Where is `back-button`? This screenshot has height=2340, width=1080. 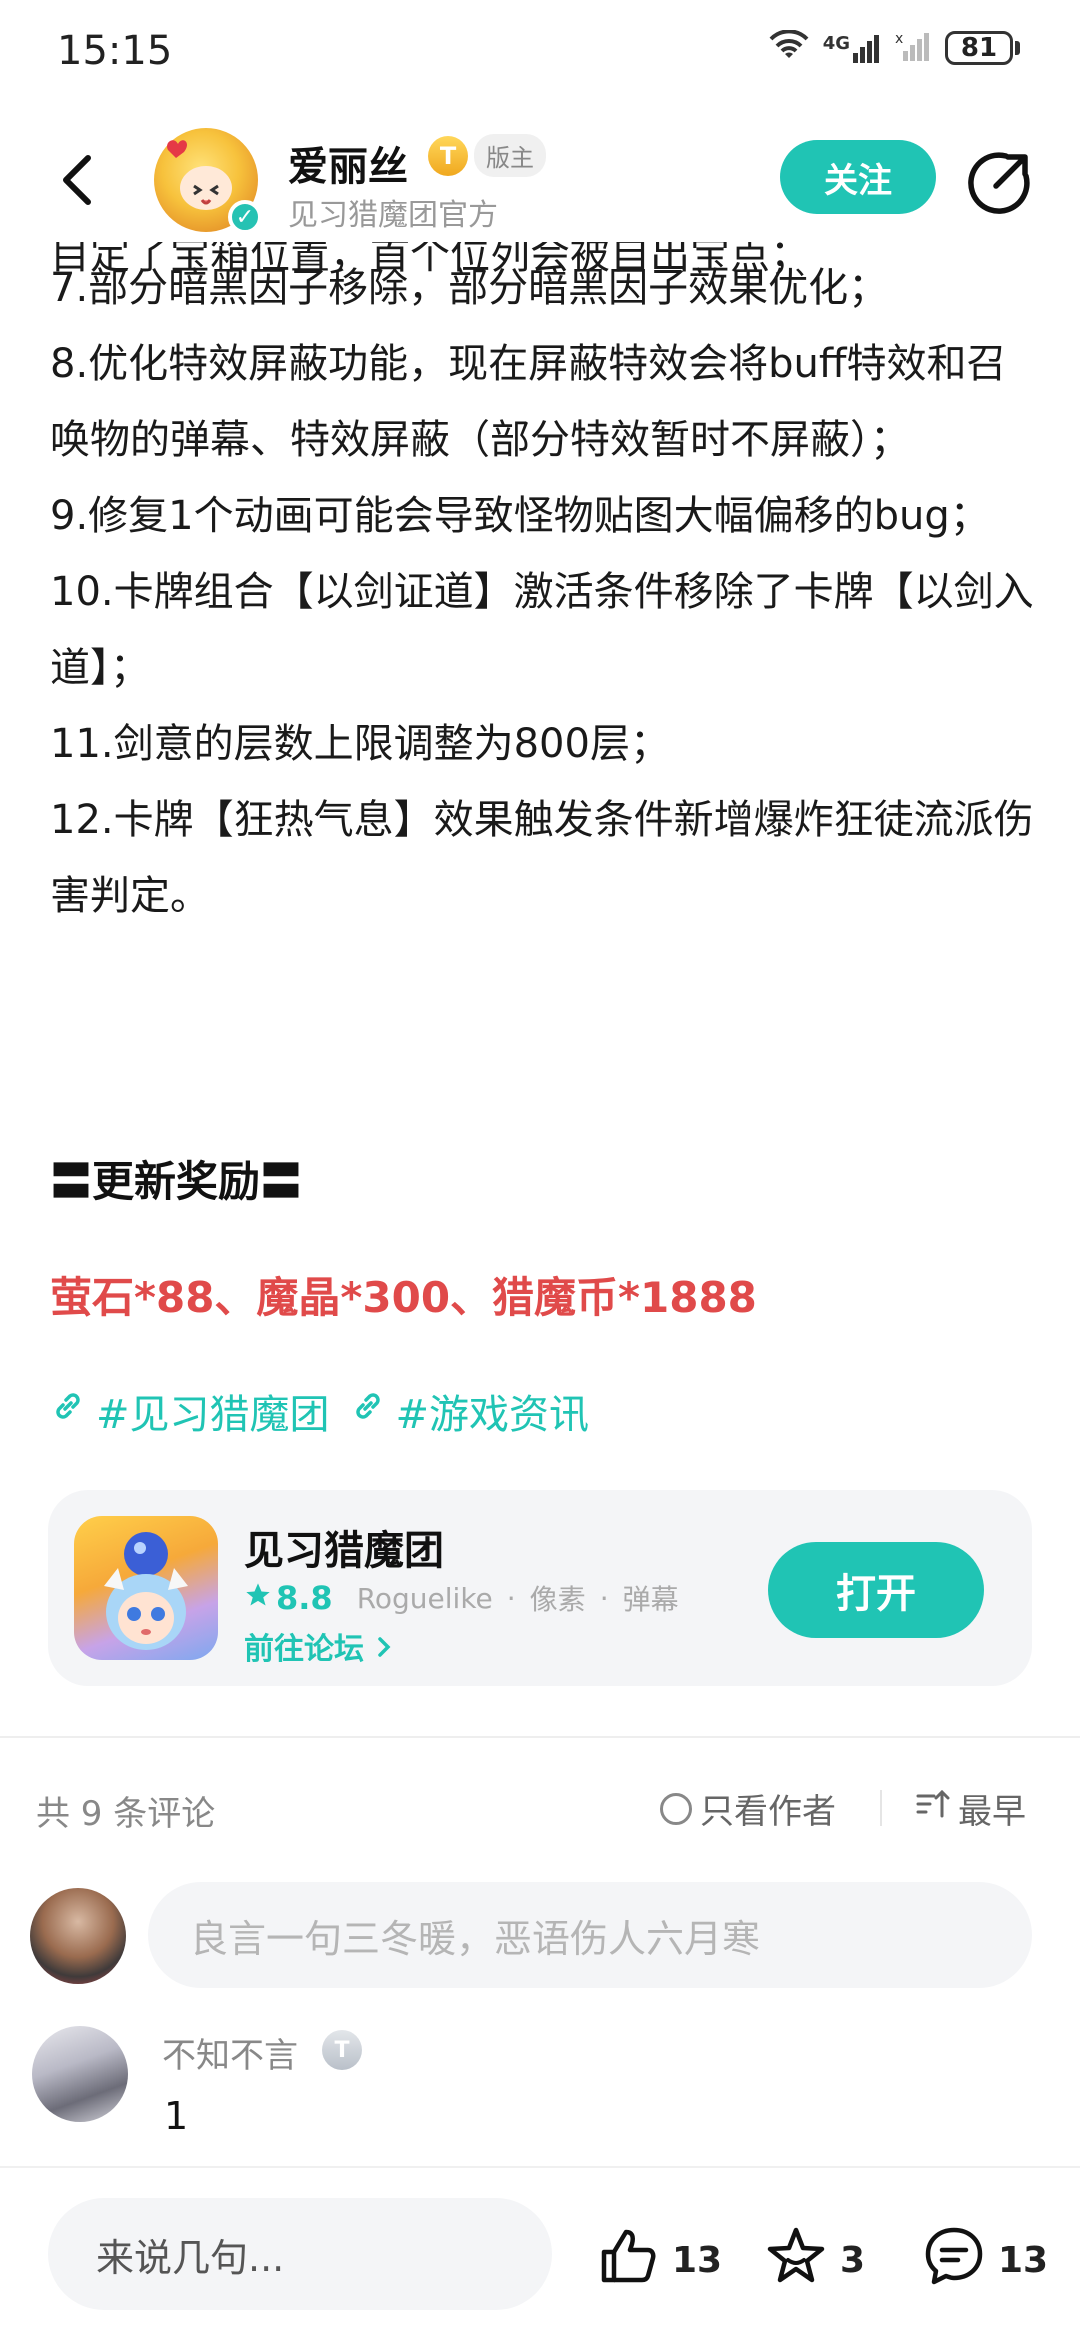
back-button is located at coordinates (80, 180).